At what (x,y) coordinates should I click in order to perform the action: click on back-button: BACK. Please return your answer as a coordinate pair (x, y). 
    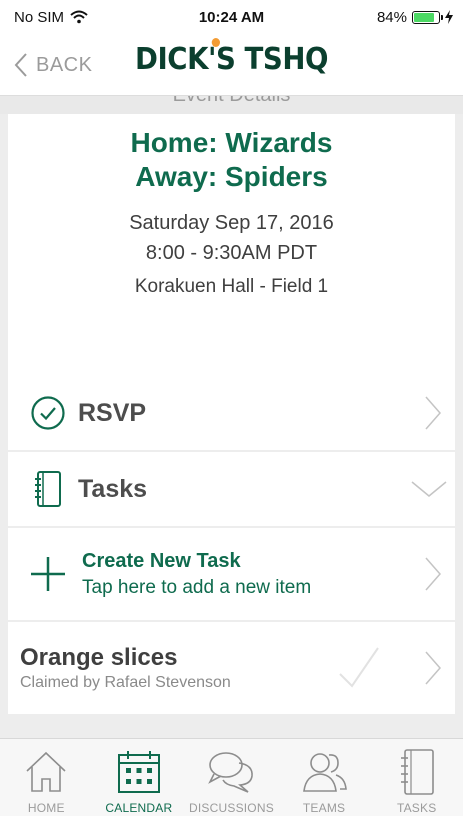
    Looking at the image, I should click on (53, 65).